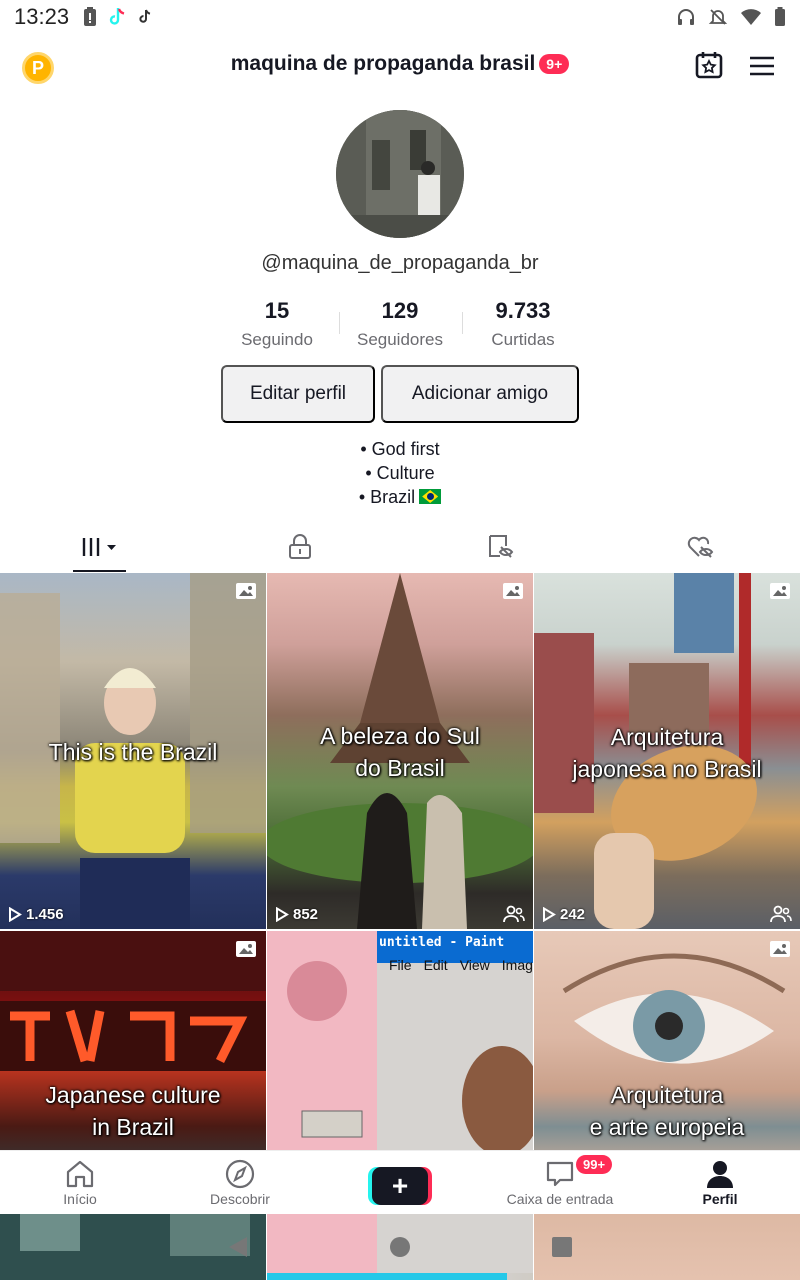 This screenshot has height=1280, width=800. Describe the element at coordinates (298, 394) in the screenshot. I see `edit-profile-button: Editar perfil` at that location.